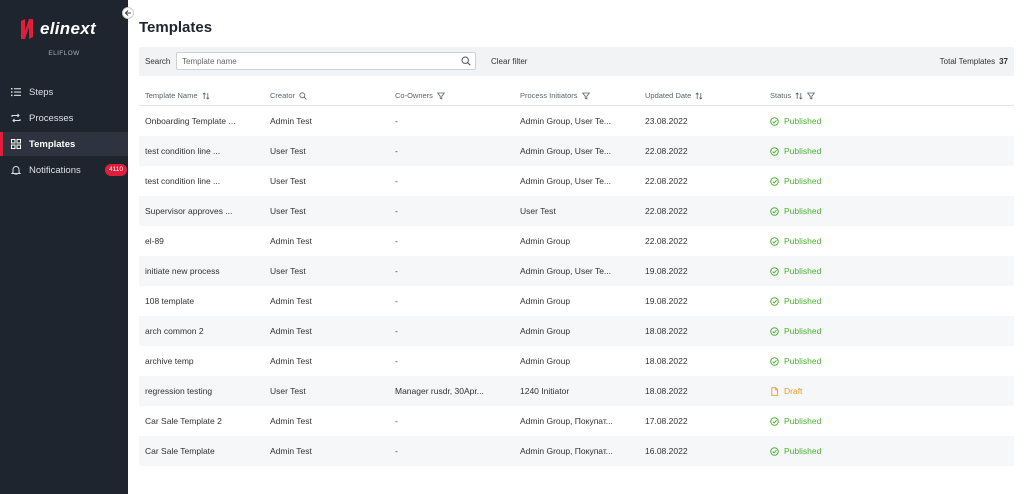  I want to click on template-name-cell: Car Sale Template 2, so click(202, 421).